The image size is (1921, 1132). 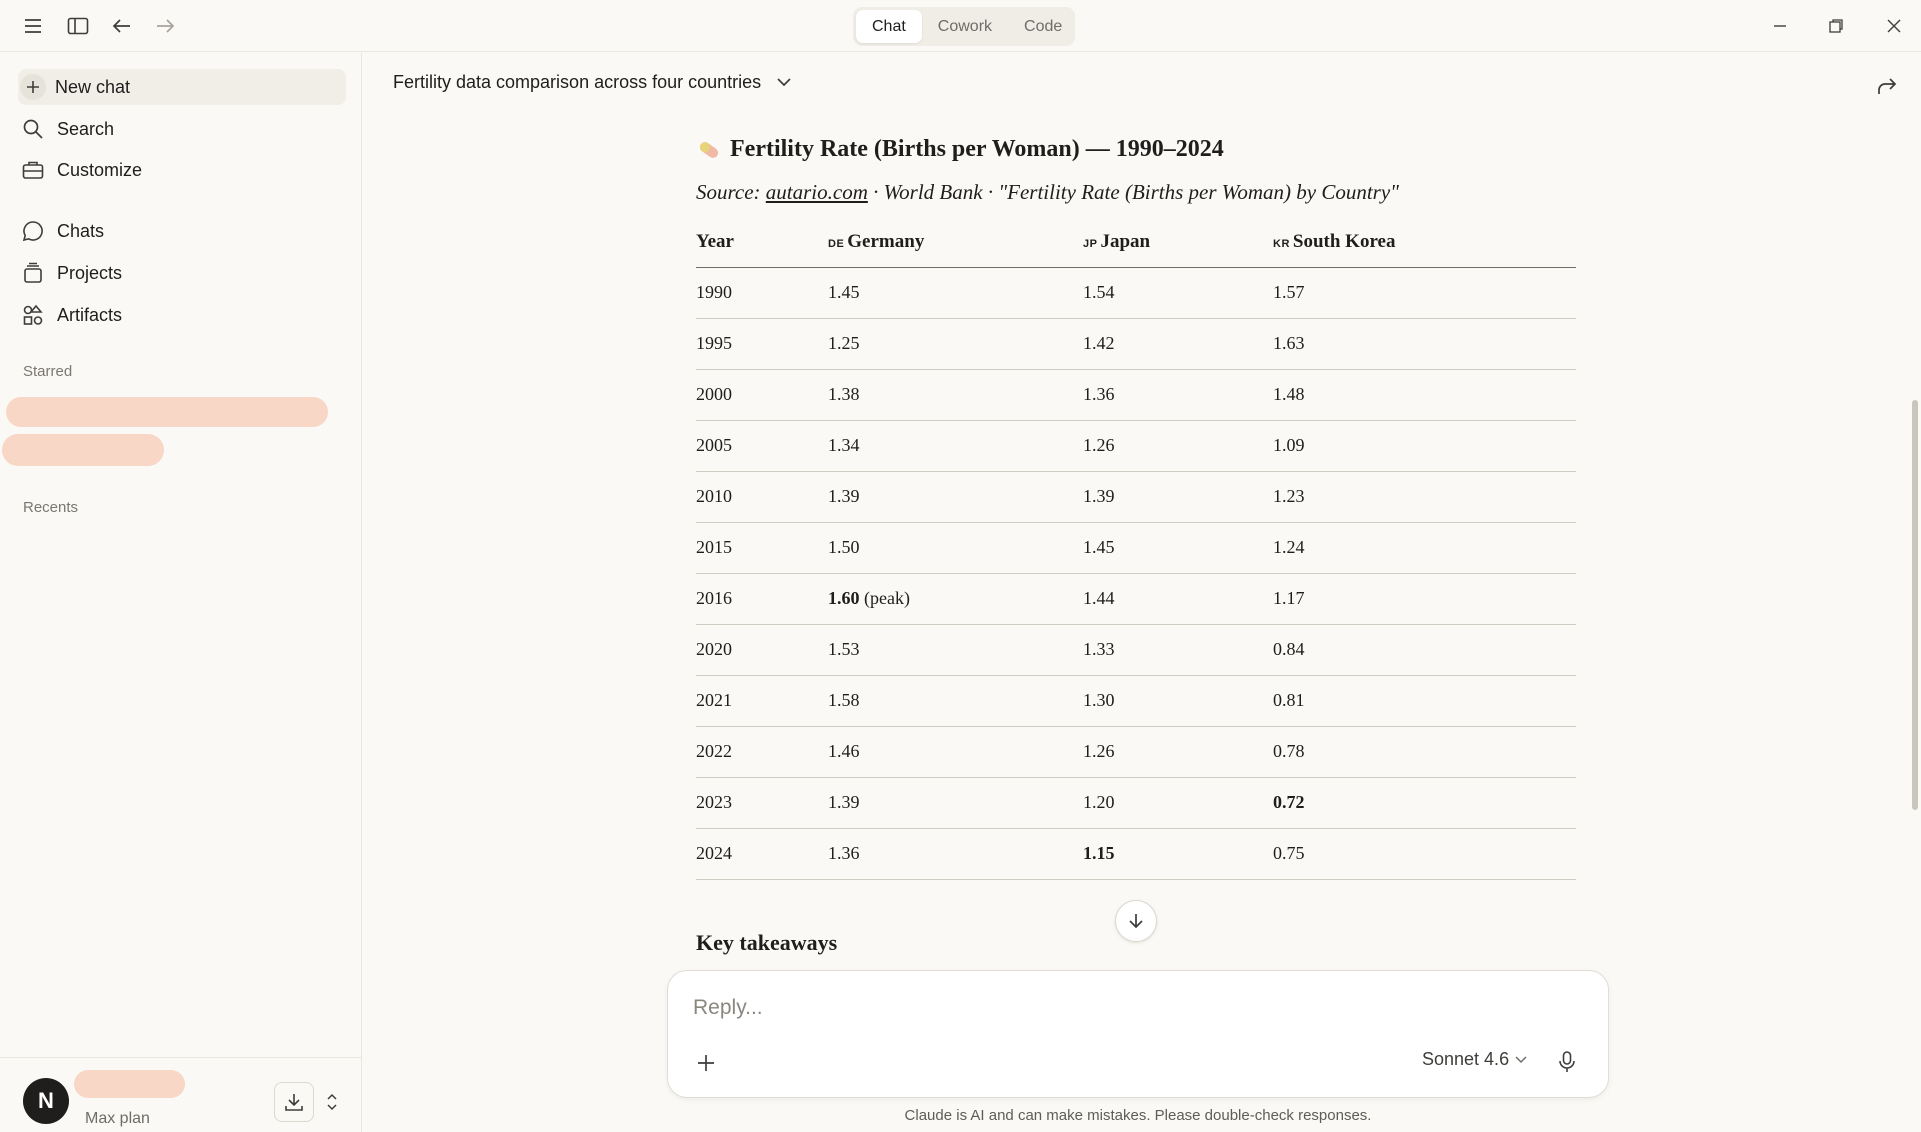 I want to click on close-icon, so click(x=1894, y=26).